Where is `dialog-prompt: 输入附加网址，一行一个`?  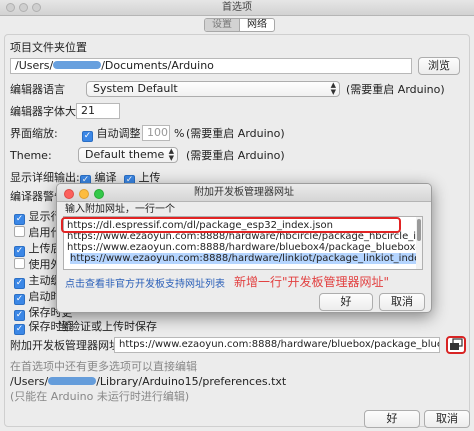 dialog-prompt: 输入附加网址，一行一个 is located at coordinates (120, 209).